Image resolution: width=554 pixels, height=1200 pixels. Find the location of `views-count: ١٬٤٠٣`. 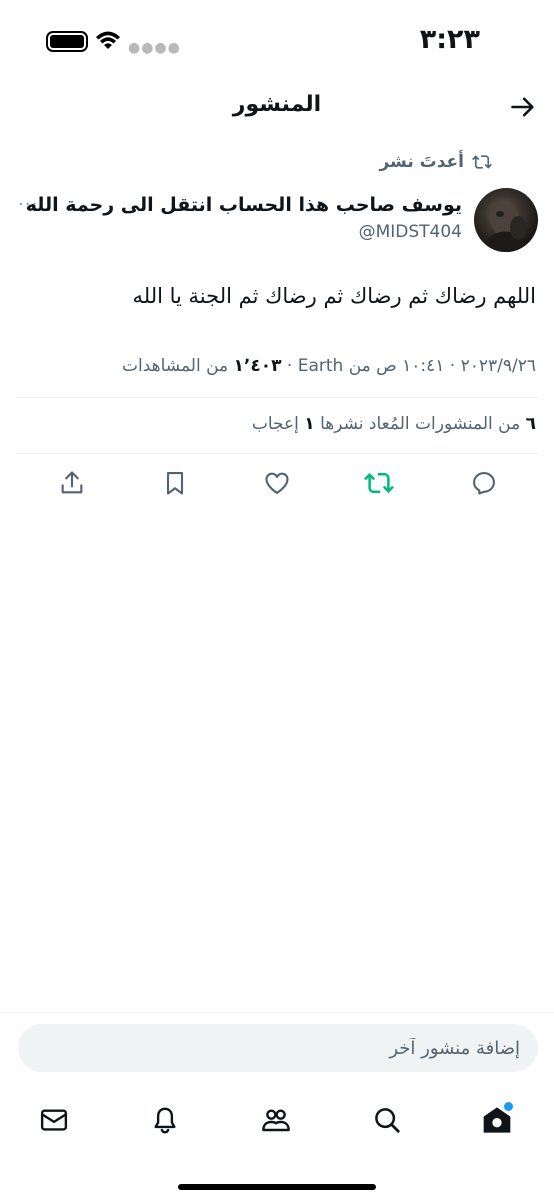

views-count: ١٬٤٠٣ is located at coordinates (257, 366).